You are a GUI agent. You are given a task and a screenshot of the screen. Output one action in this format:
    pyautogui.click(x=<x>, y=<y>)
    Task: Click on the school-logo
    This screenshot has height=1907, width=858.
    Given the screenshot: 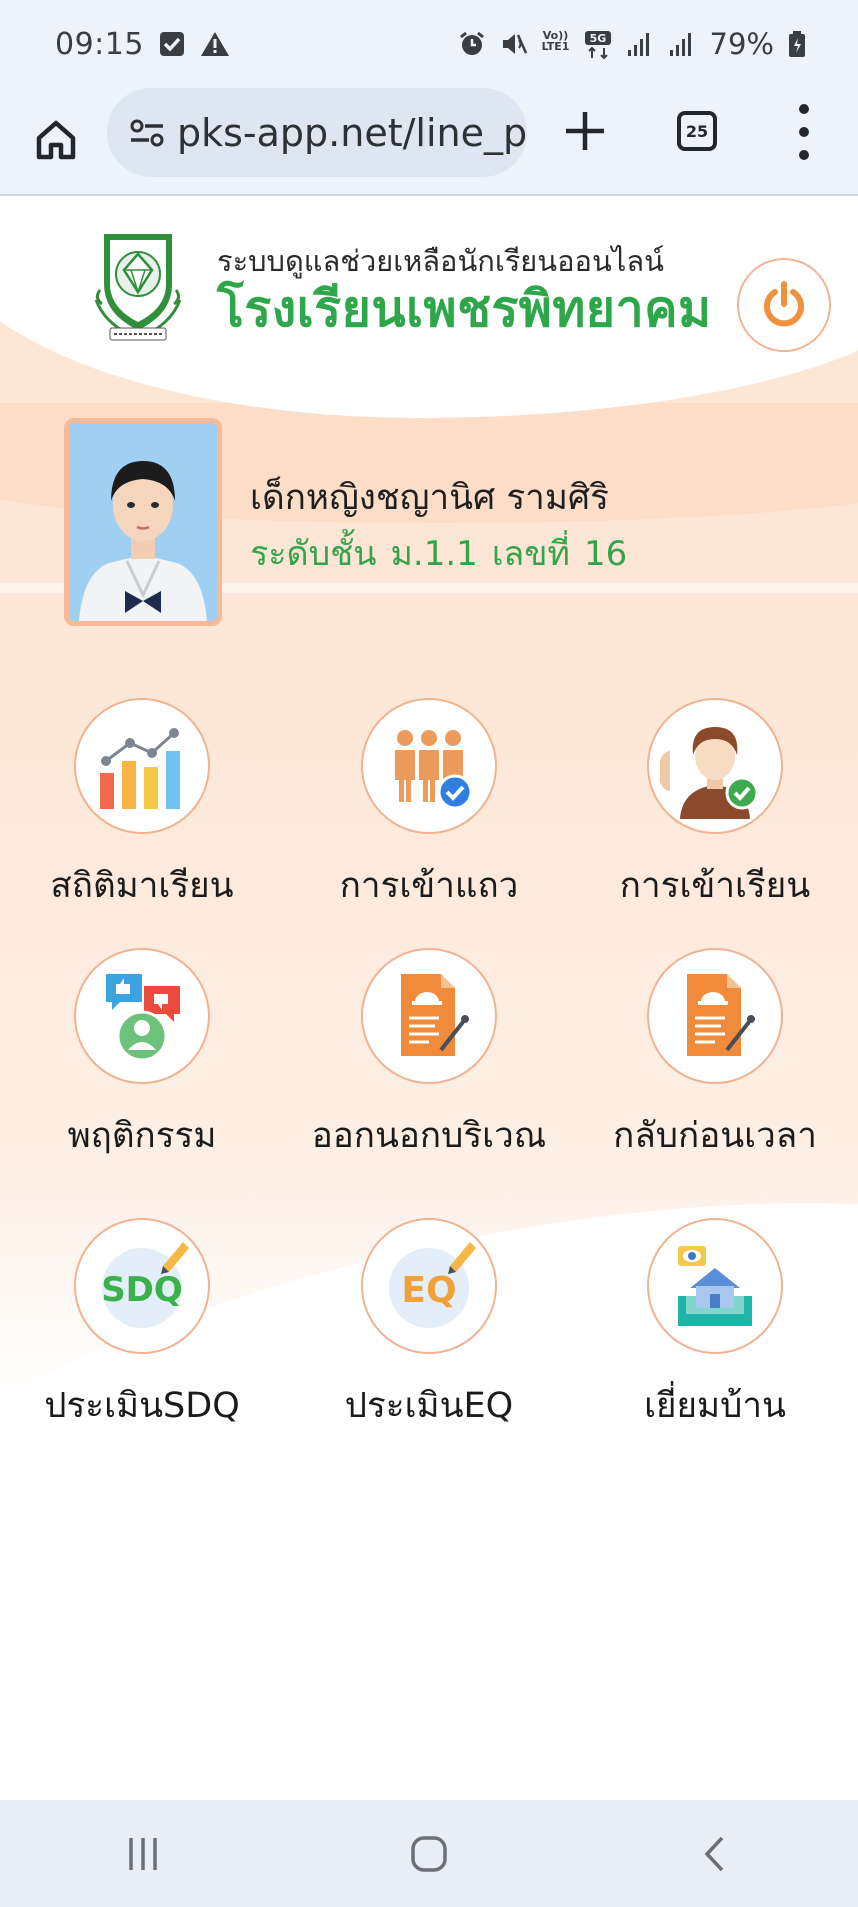 What is the action you would take?
    pyautogui.click(x=138, y=287)
    